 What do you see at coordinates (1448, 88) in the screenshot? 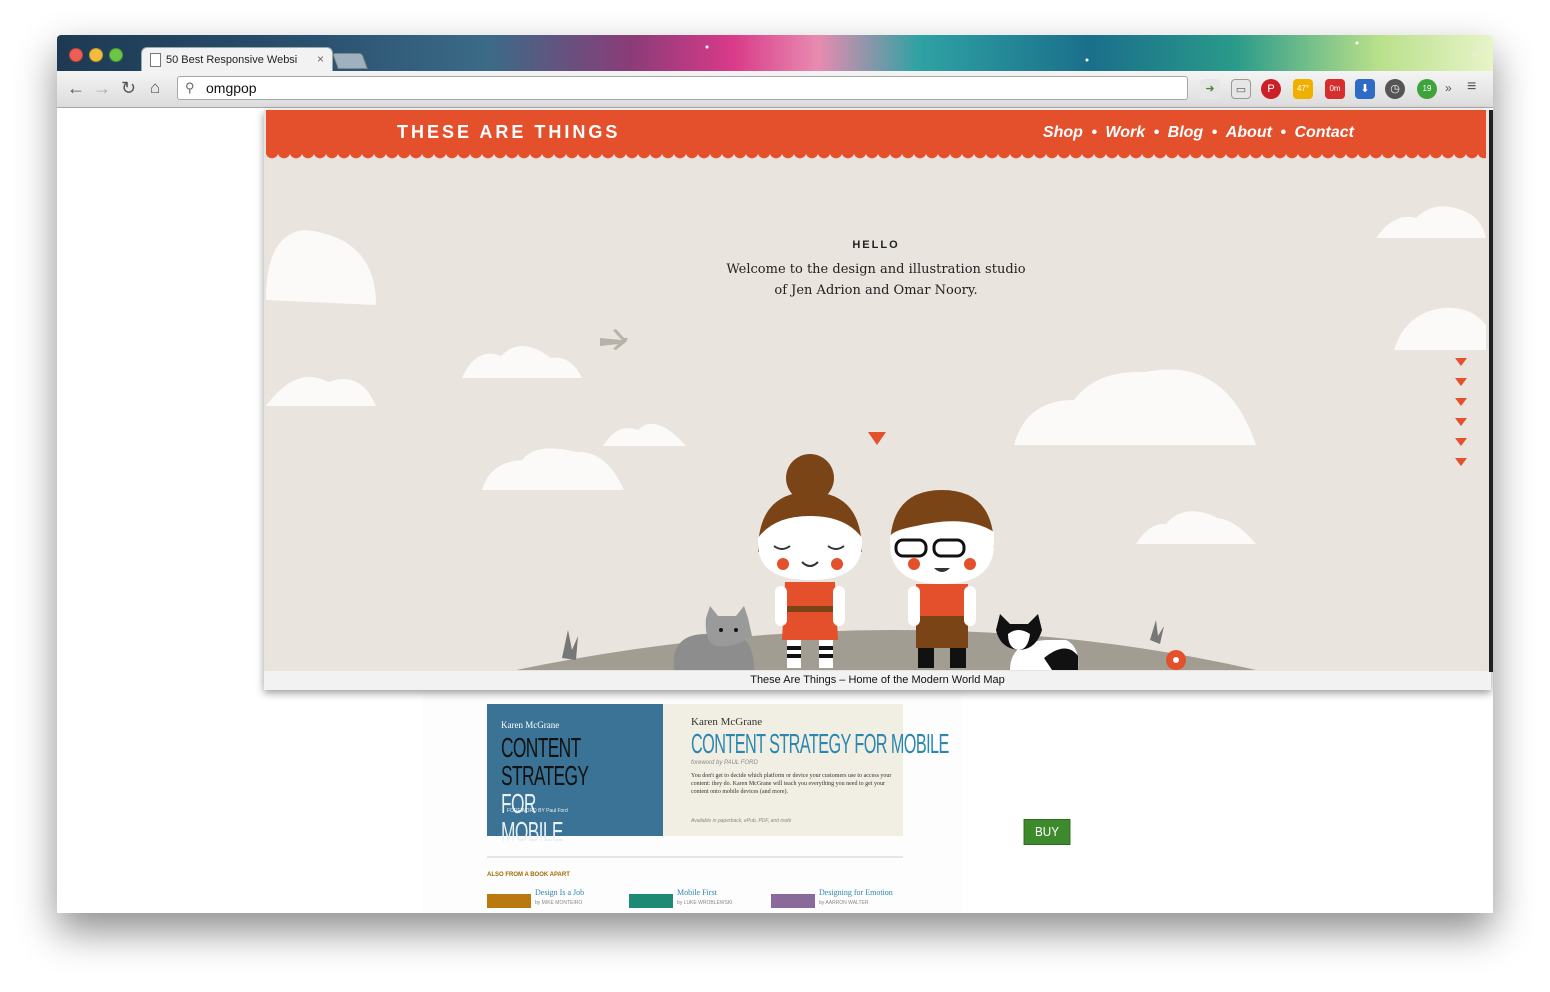
I see `extensions-overflow-icon: »` at bounding box center [1448, 88].